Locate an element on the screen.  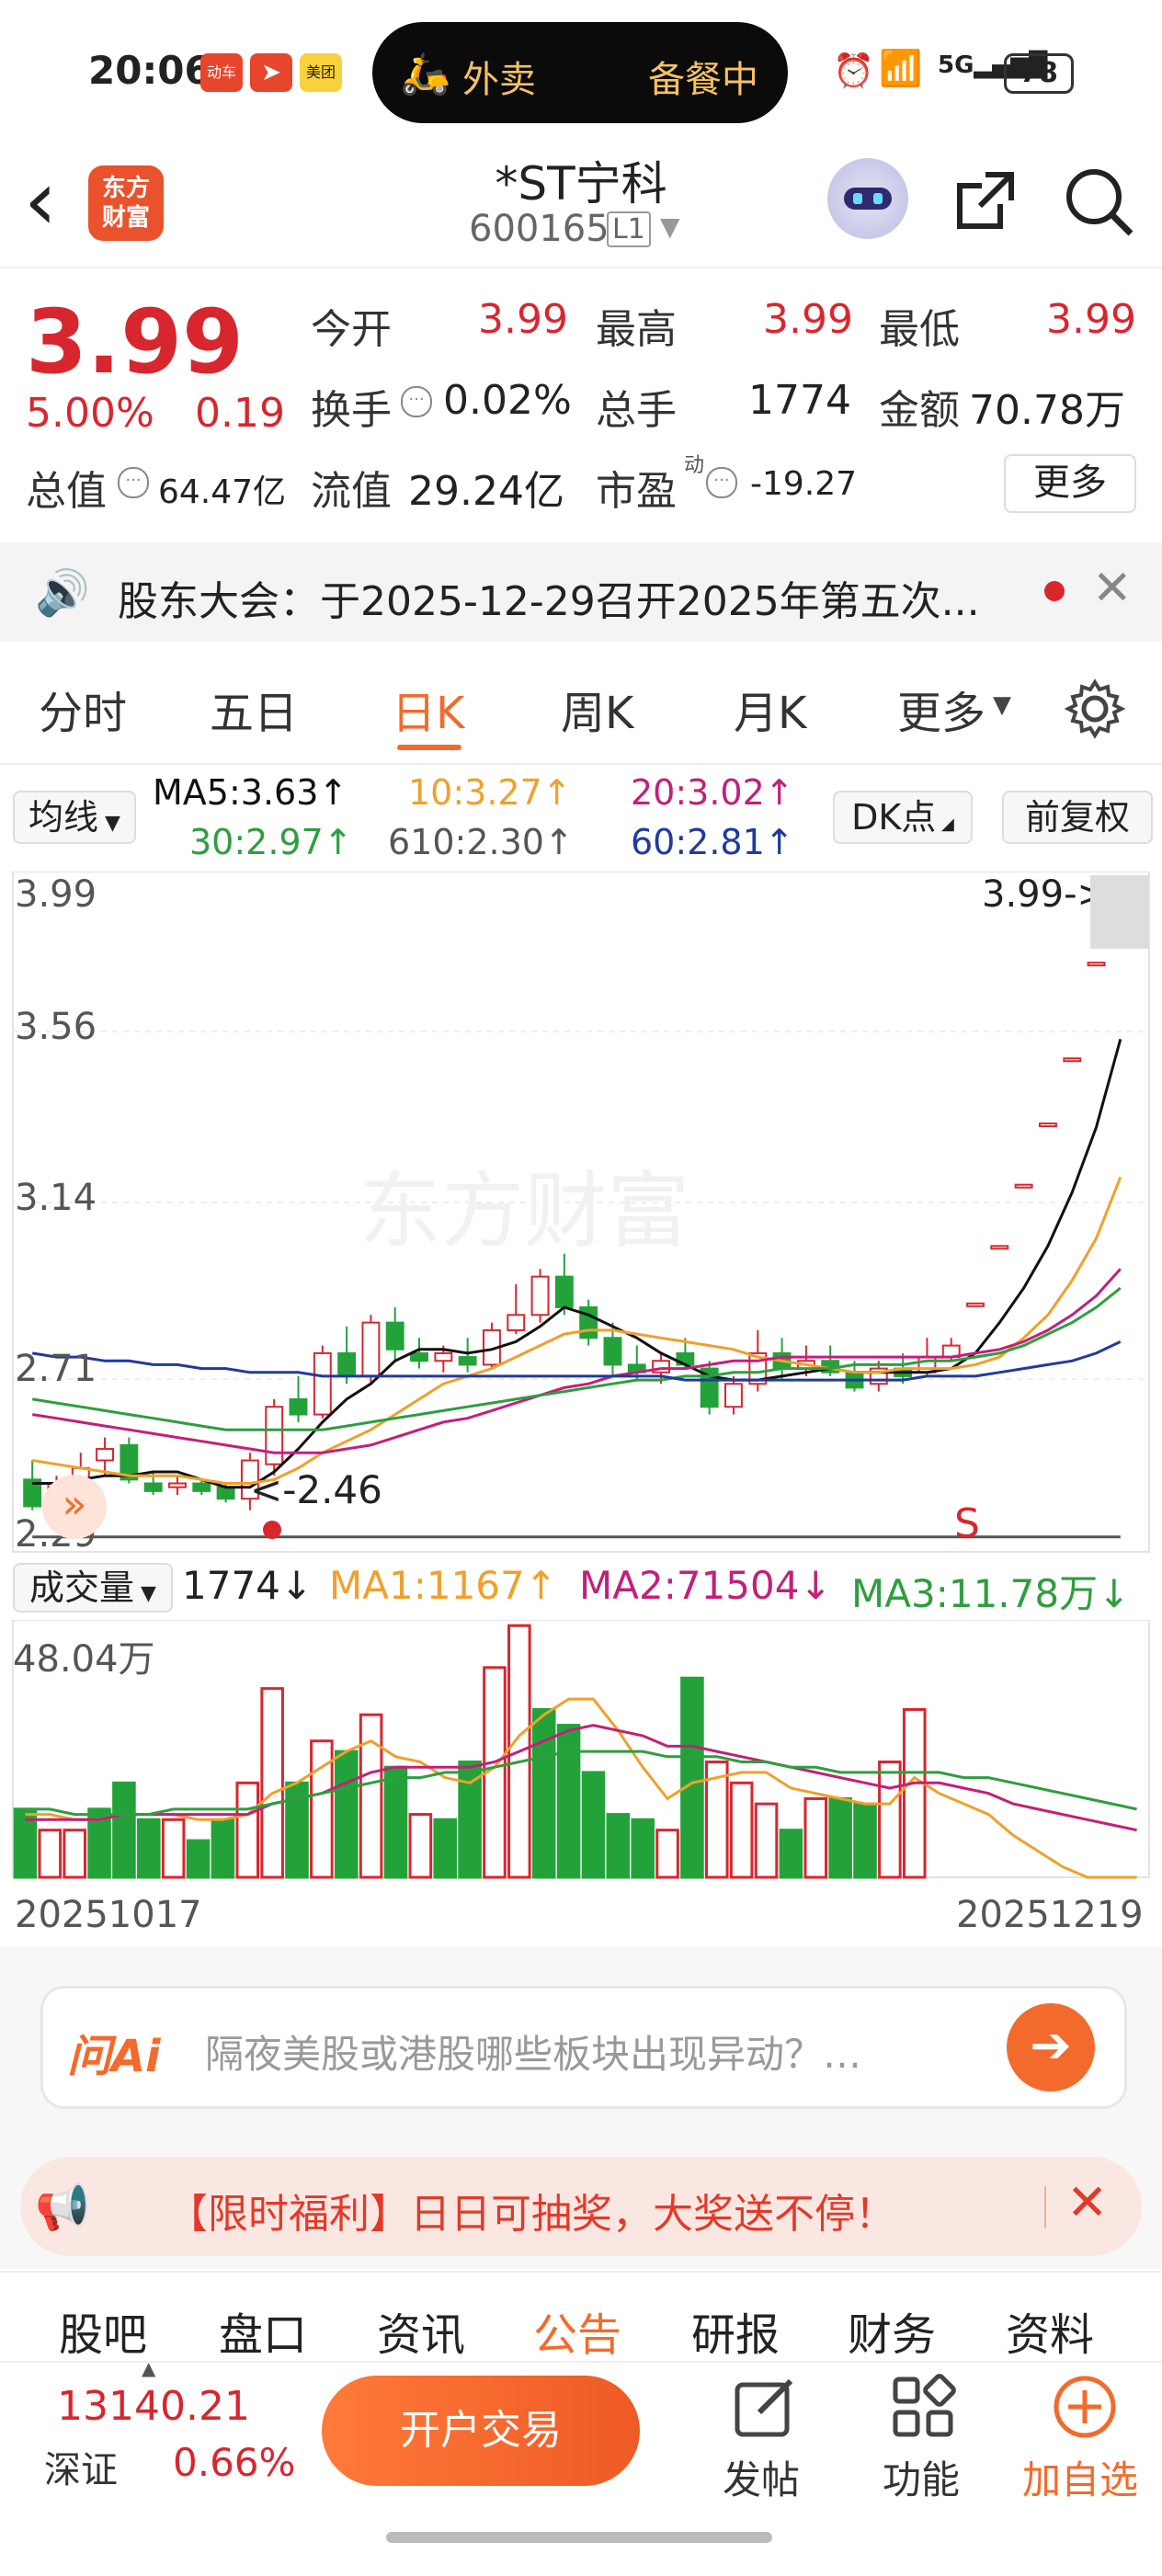
level-badge: L1 is located at coordinates (629, 229).